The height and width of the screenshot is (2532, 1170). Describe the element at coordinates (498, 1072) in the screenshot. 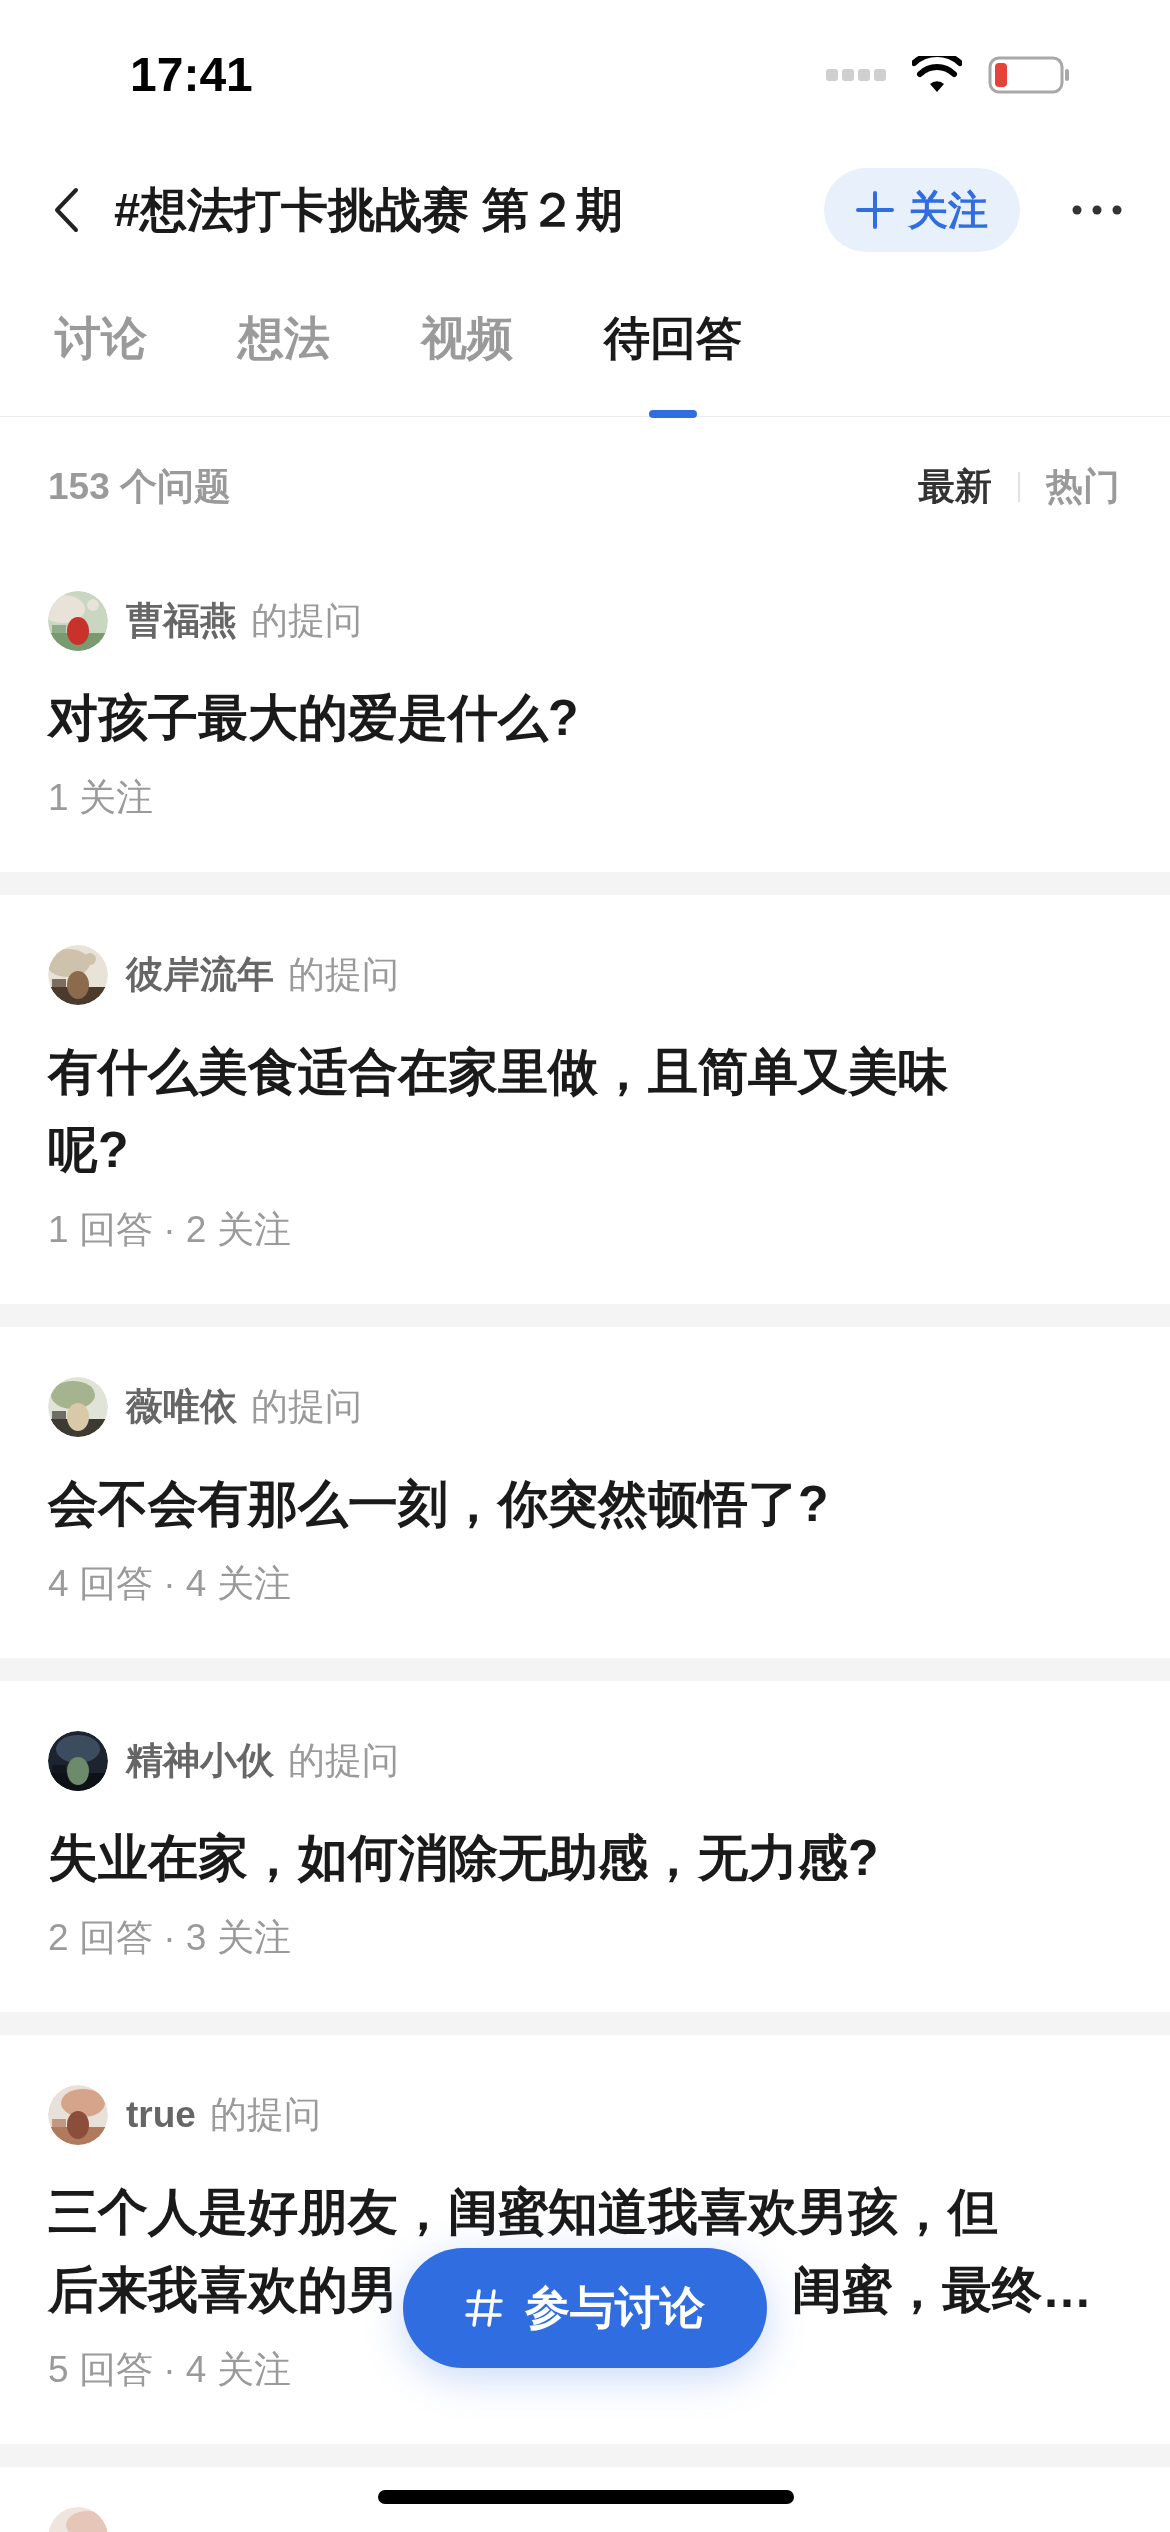

I see `question-title: 有什么美食适合在家里做，且简单又美味` at that location.